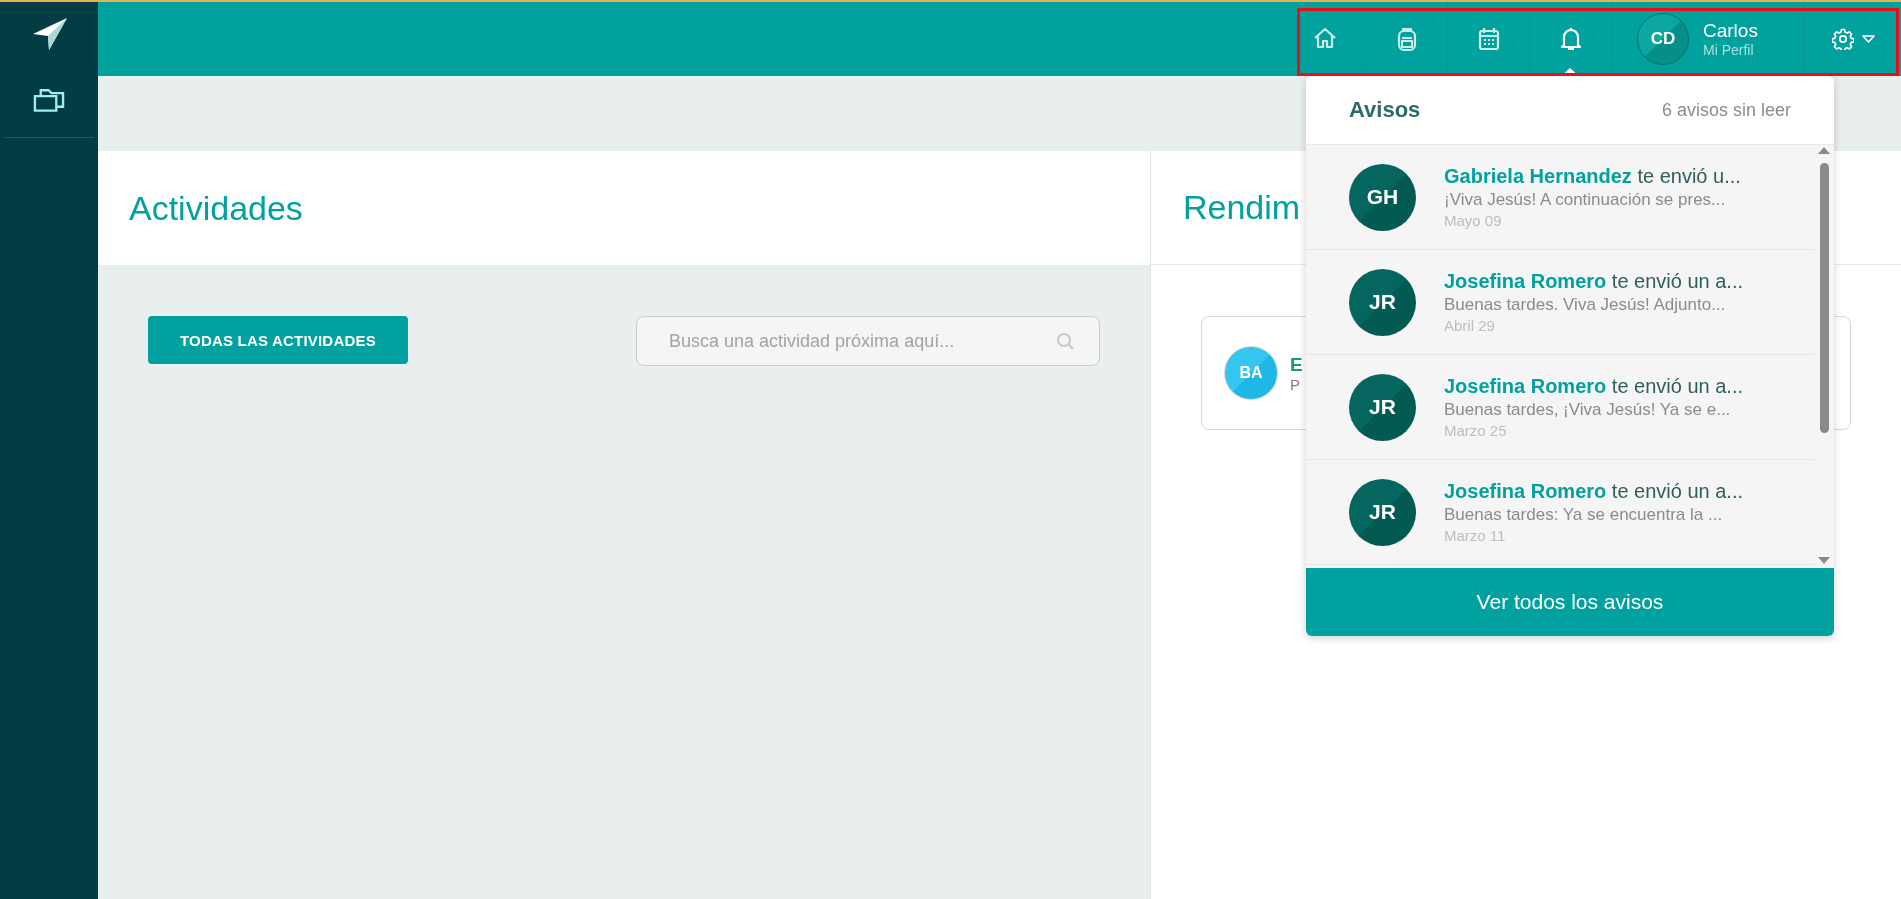  Describe the element at coordinates (1382, 197) in the screenshot. I see `sender-avatar: GH` at that location.